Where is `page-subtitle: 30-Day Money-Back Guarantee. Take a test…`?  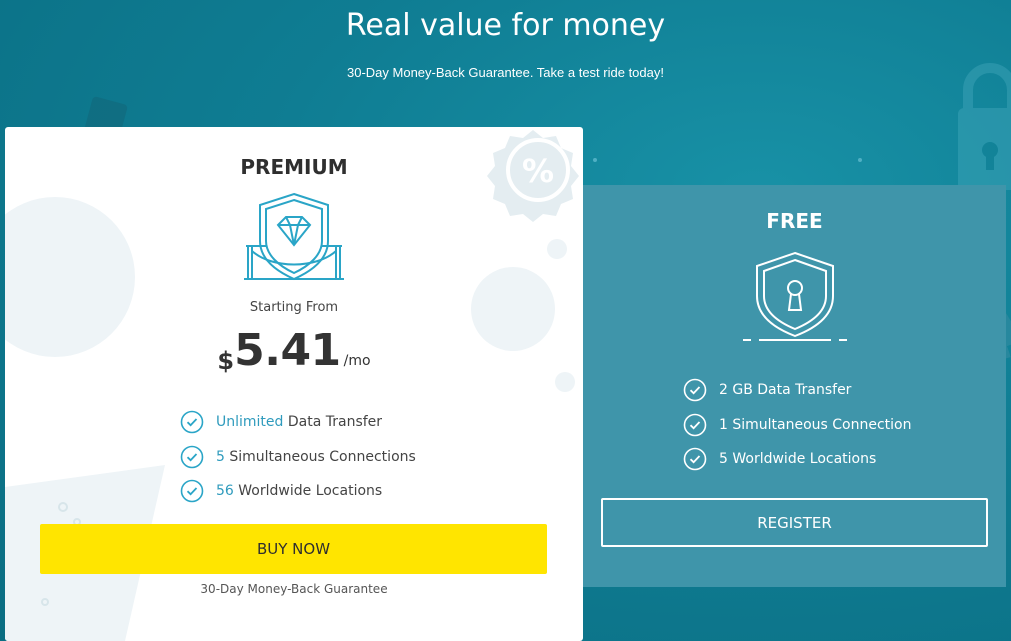
page-subtitle: 30-Day Money-Back Guarantee. Take a test… is located at coordinates (505, 72).